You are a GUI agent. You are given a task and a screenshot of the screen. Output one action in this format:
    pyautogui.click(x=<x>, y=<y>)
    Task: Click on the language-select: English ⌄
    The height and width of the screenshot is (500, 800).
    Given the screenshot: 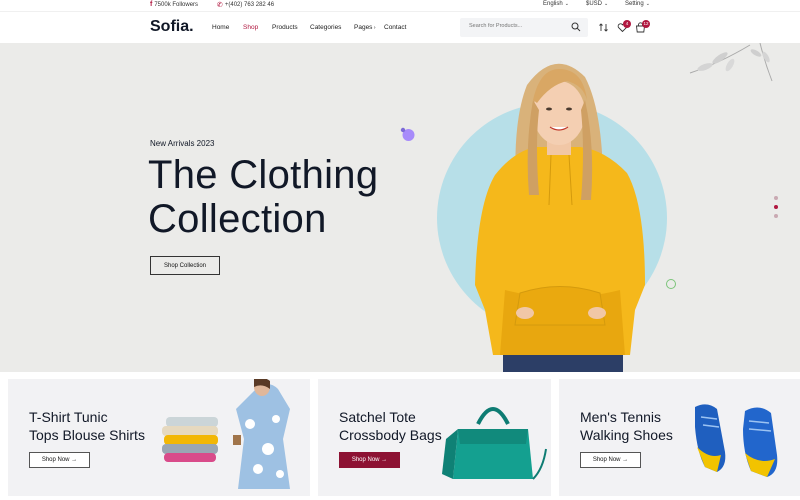 What is the action you would take?
    pyautogui.click(x=556, y=4)
    